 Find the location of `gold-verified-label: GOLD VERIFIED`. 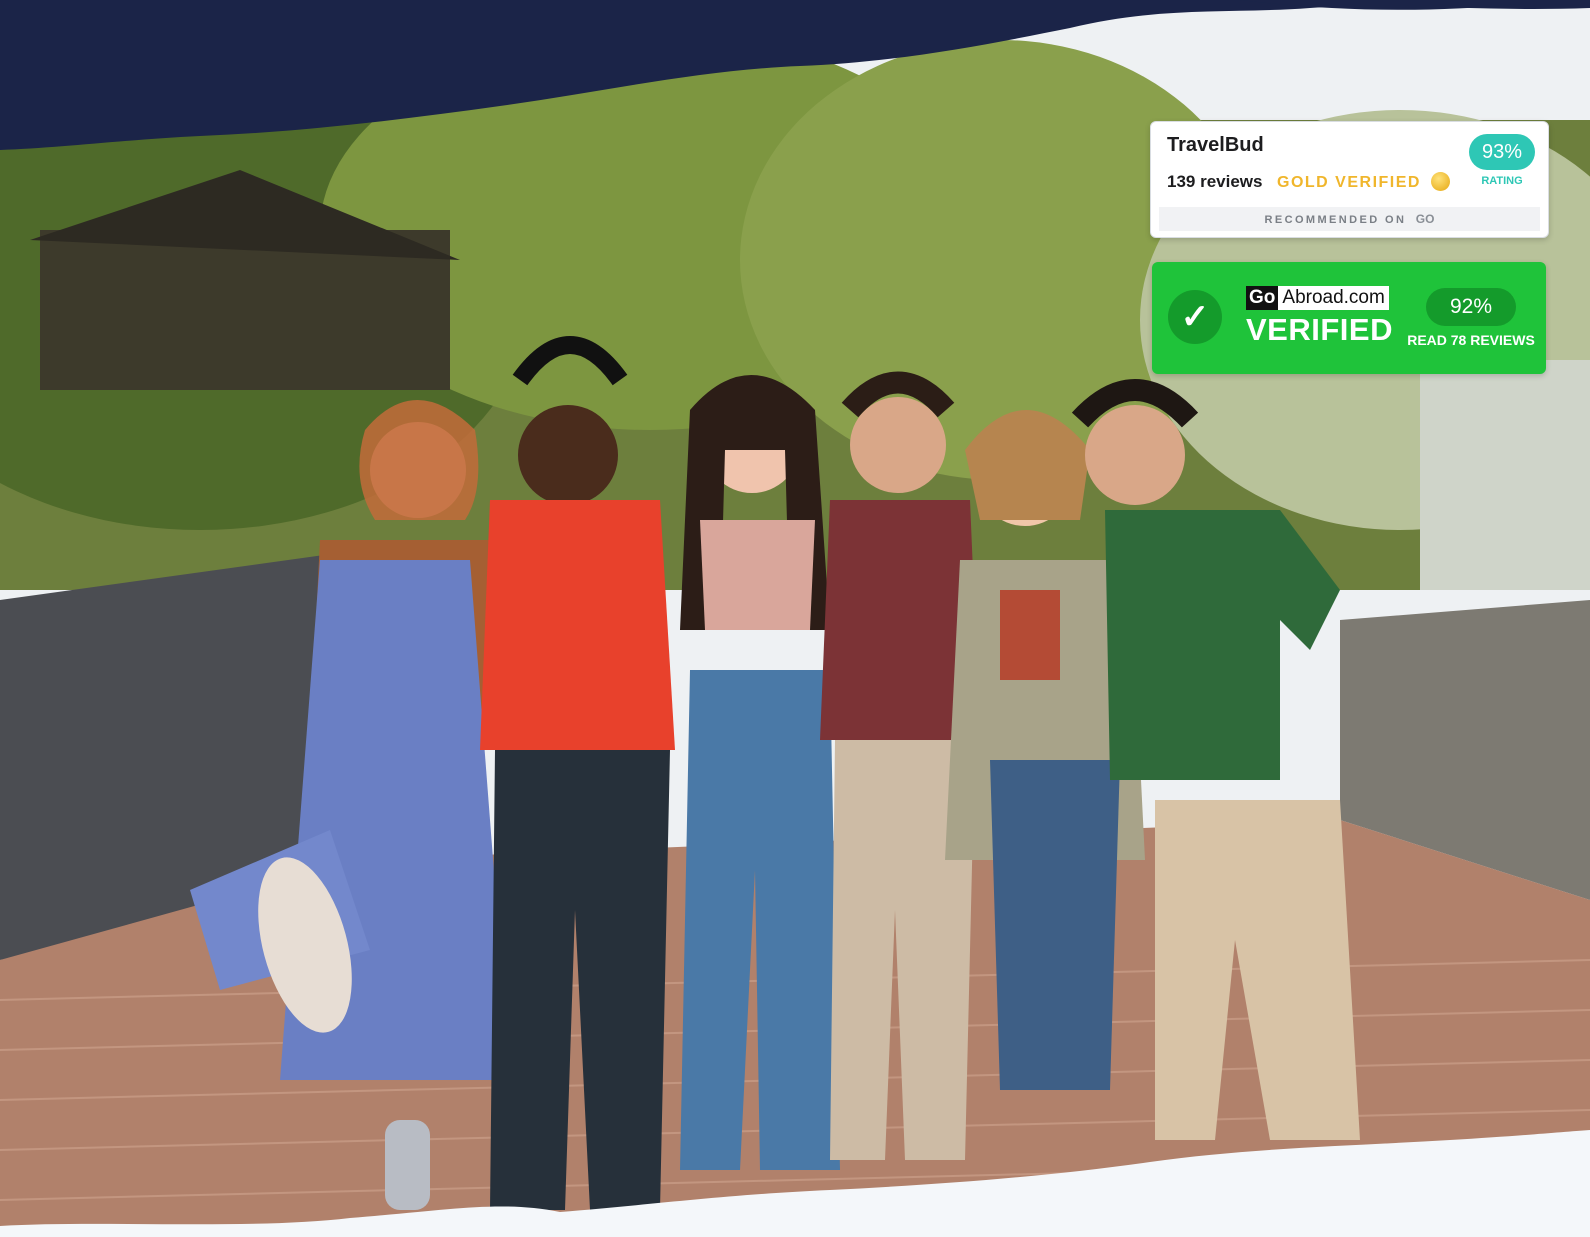

gold-verified-label: GOLD VERIFIED is located at coordinates (1349, 182).